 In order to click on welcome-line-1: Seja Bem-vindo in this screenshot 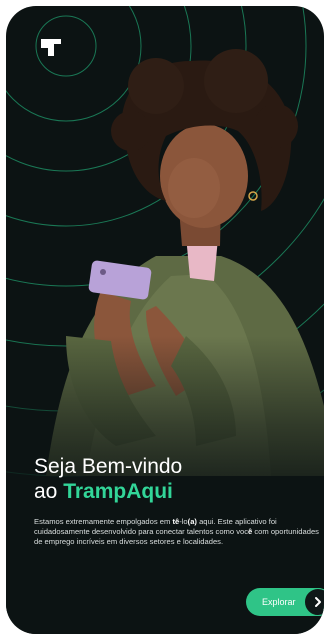, I will do `click(108, 466)`.